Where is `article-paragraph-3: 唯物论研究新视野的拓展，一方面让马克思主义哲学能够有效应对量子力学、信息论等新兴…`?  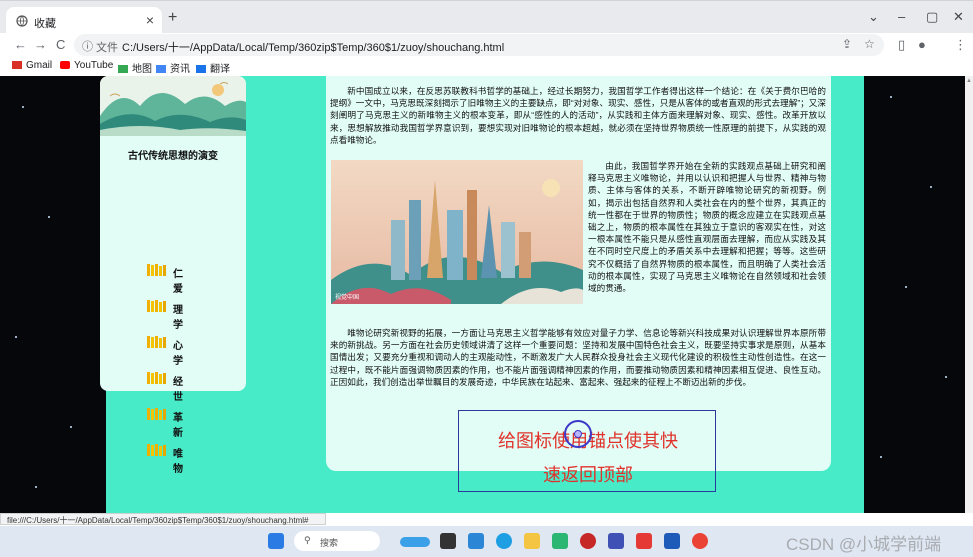
article-paragraph-3: 唯物论研究新视野的拓展，一方面让马克思主义哲学能够有效应对量子力学、信息论等新兴… is located at coordinates (578, 357).